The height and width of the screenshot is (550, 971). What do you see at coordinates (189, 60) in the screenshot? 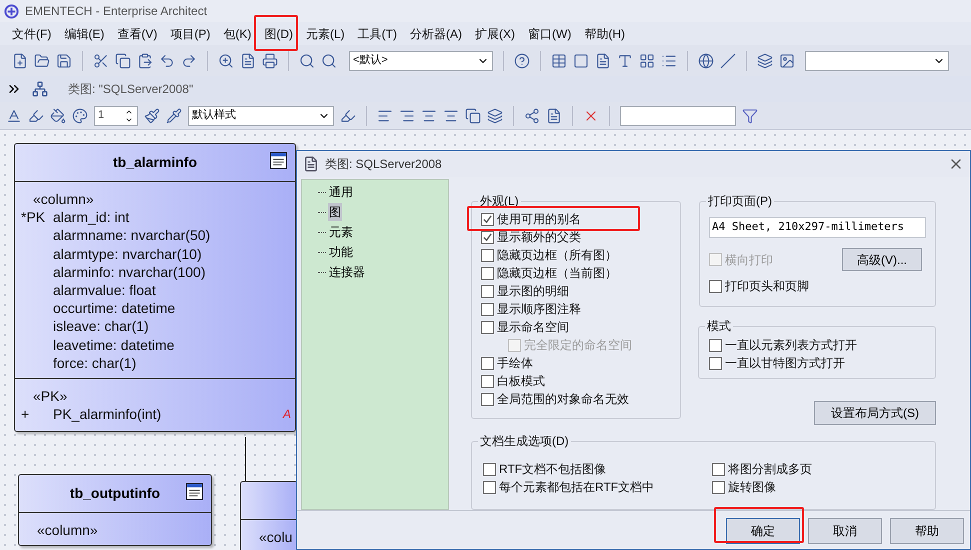
I see `redo-icon` at bounding box center [189, 60].